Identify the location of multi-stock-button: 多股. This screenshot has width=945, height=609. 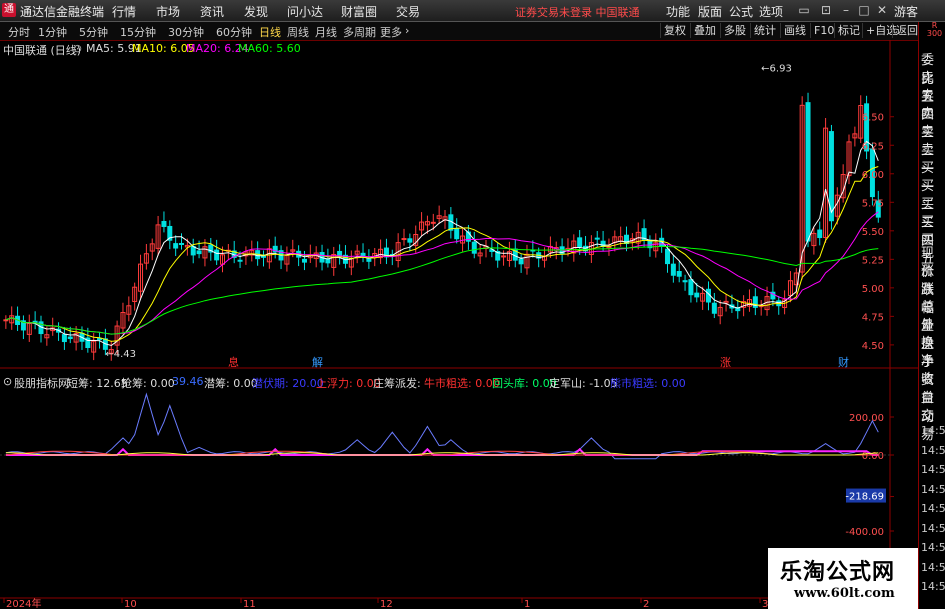
(733, 30).